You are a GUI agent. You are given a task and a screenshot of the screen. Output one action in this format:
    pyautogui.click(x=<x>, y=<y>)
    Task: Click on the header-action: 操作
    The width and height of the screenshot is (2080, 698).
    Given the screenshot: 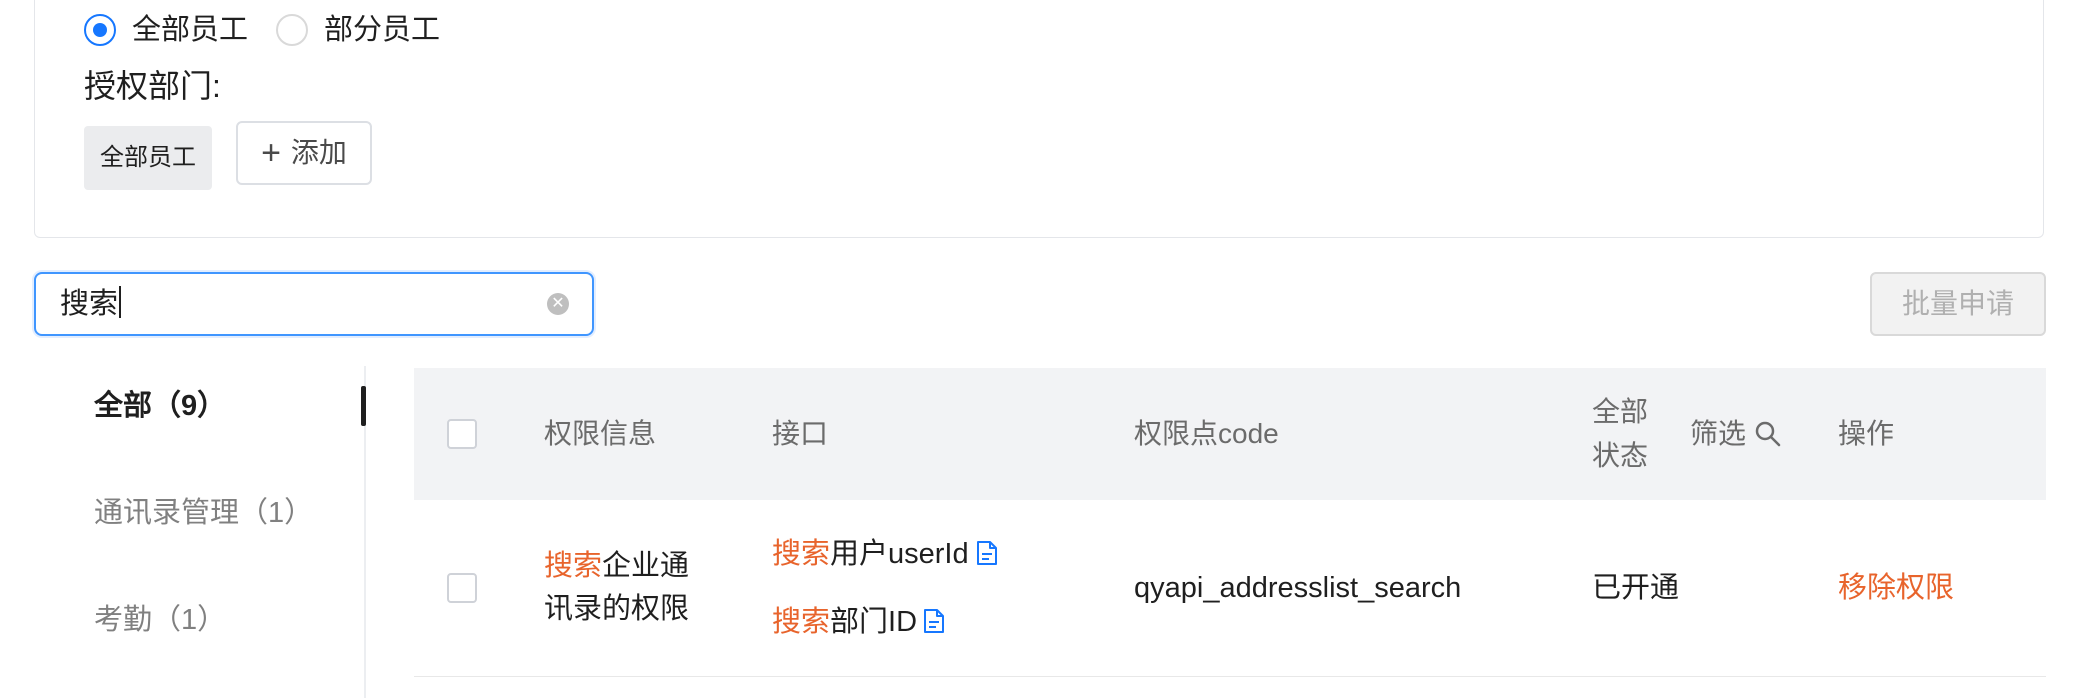 What is the action you would take?
    pyautogui.click(x=1866, y=433)
    